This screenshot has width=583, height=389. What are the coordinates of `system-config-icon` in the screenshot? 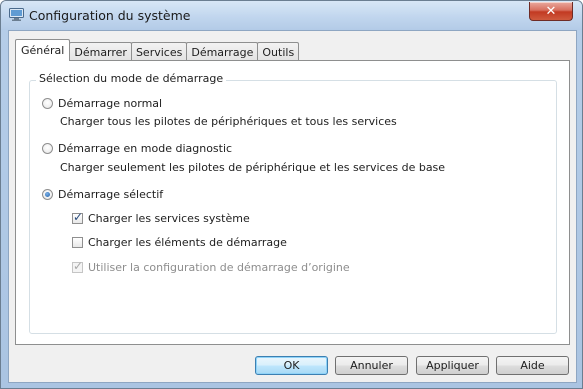 It's located at (16, 14).